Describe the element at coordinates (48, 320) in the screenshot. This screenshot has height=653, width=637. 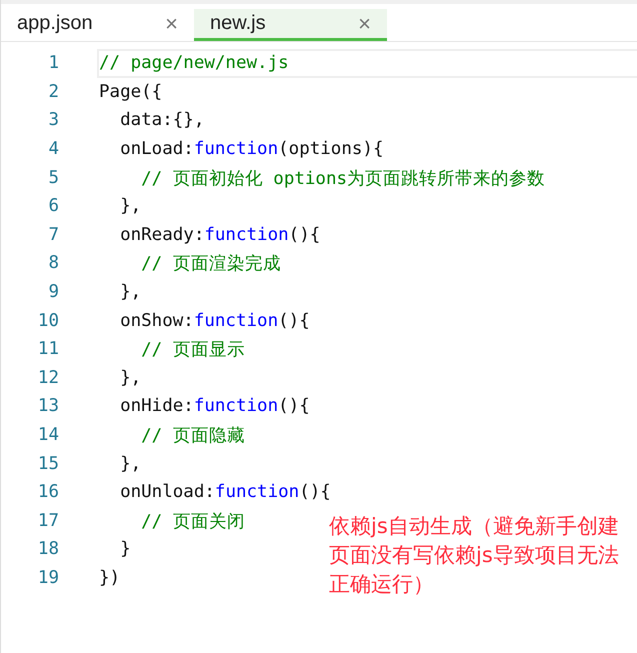
I see `line-number: 10` at that location.